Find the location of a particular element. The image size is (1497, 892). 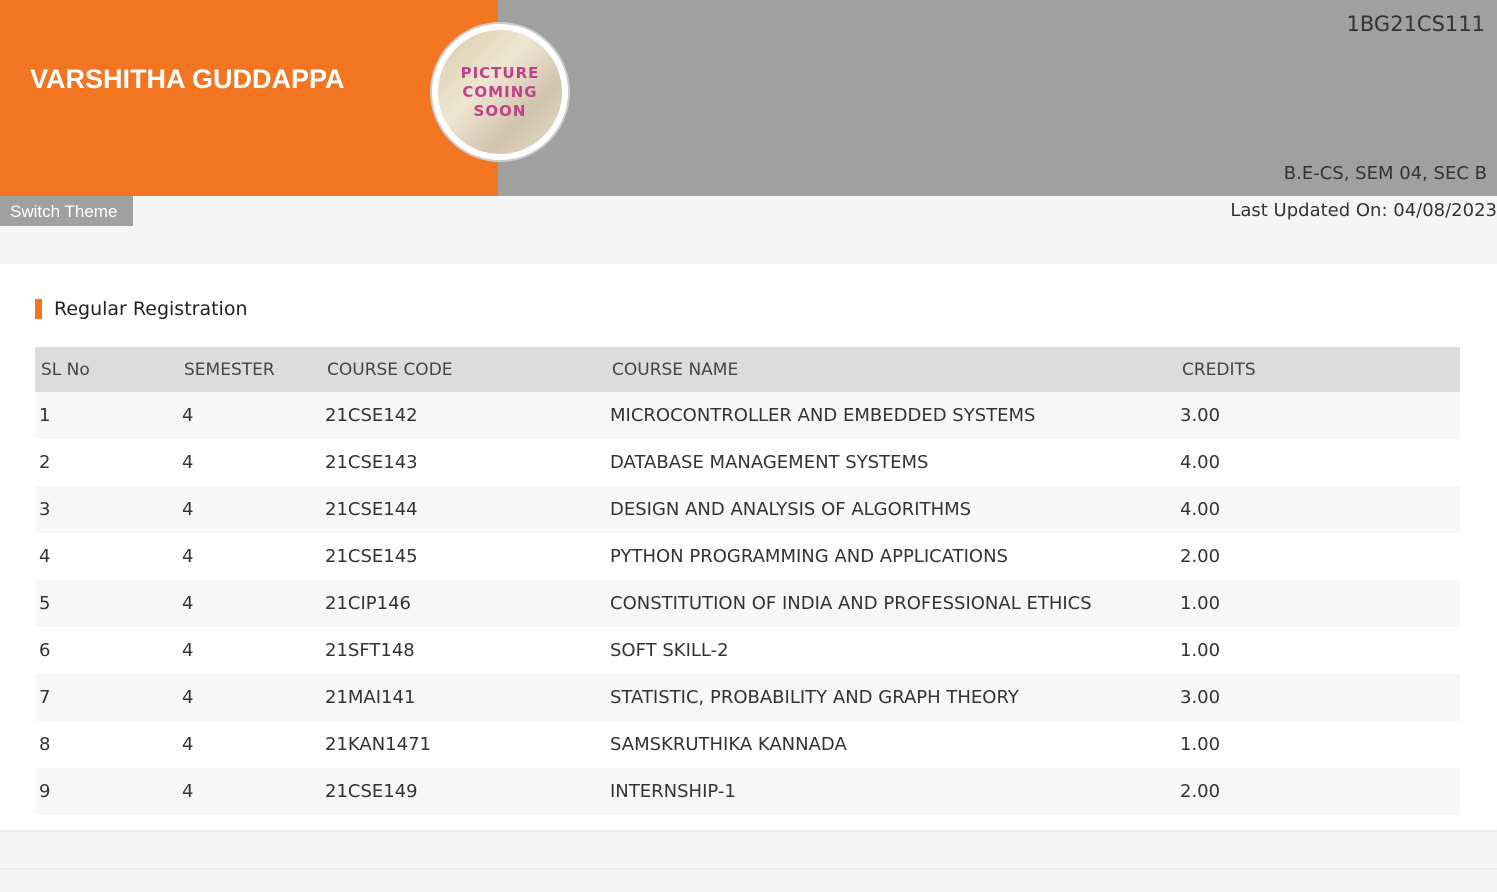

avatar-placeholder-text: PICTURE COMING SOON is located at coordinates (500, 91).